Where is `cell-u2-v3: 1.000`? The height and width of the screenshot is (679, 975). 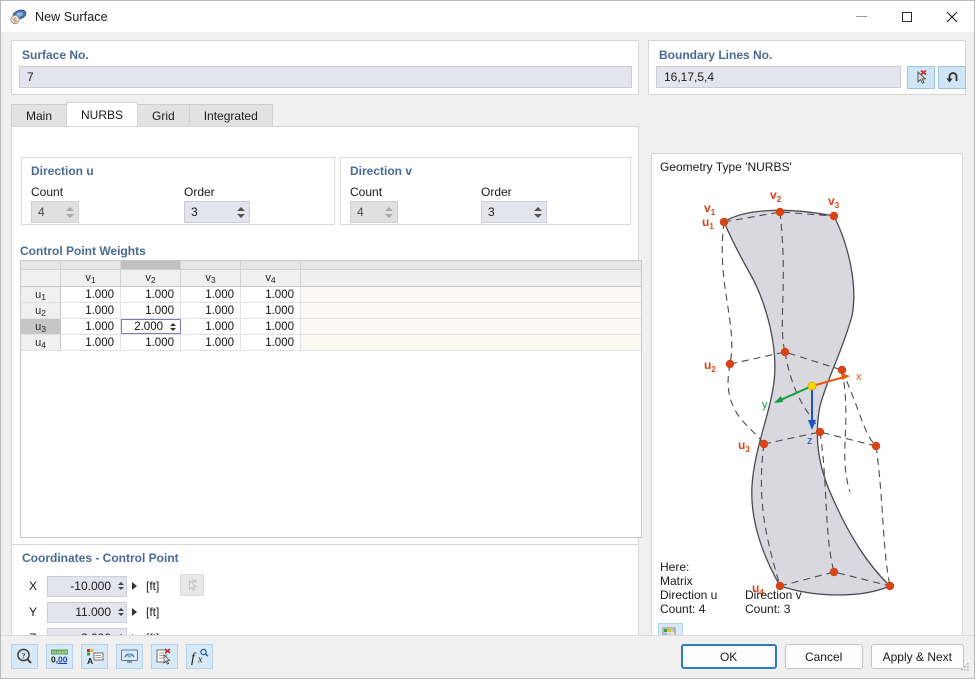 cell-u2-v3: 1.000 is located at coordinates (211, 310).